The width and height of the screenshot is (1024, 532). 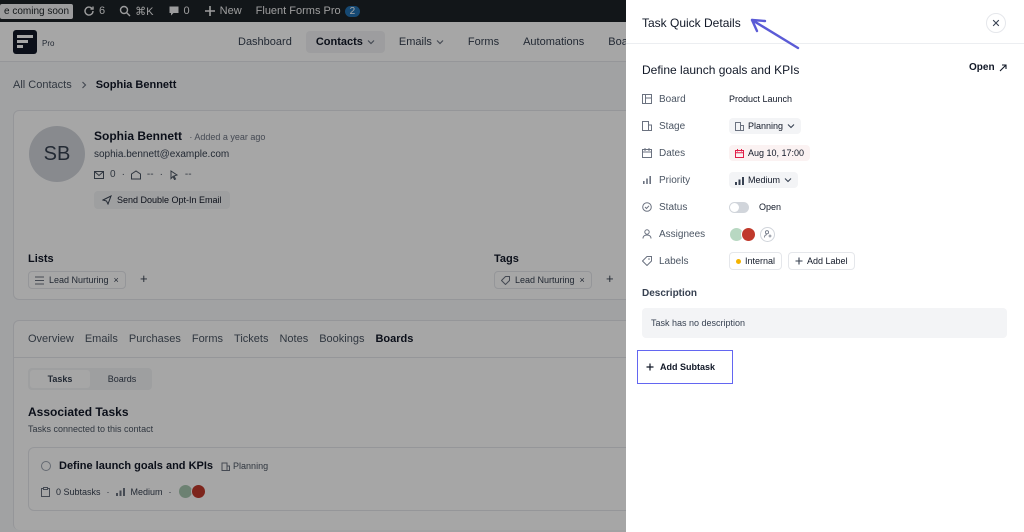 What do you see at coordinates (675, 180) in the screenshot?
I see `priority-label: Priority` at bounding box center [675, 180].